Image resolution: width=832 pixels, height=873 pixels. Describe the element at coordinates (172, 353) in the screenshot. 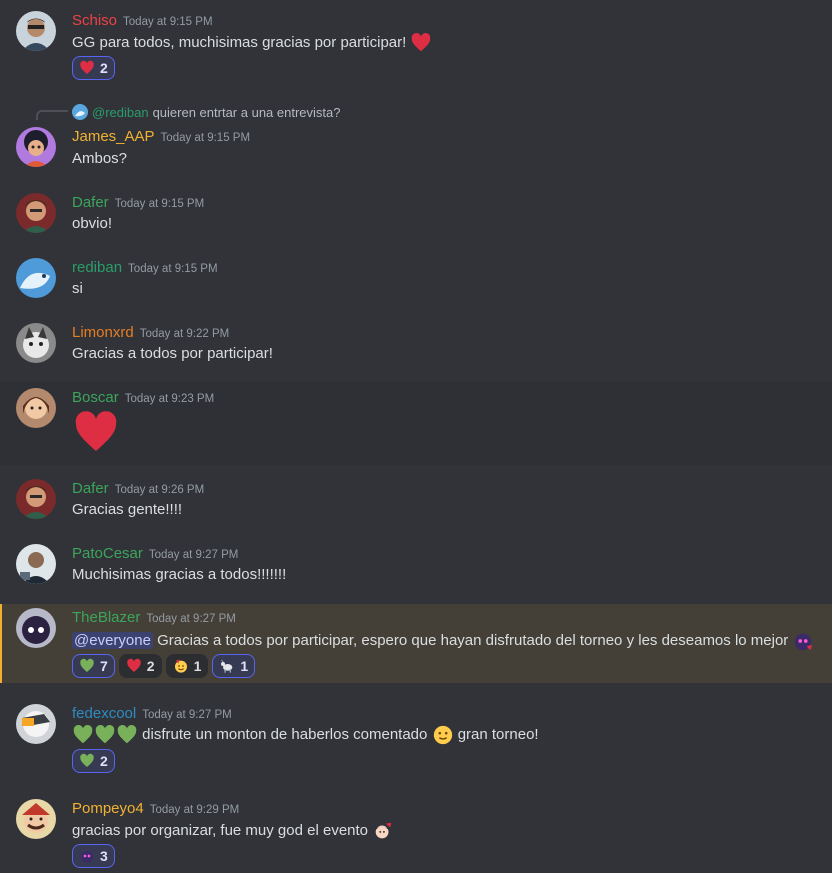

I see `message-text: Gracias a todos por participar!` at that location.